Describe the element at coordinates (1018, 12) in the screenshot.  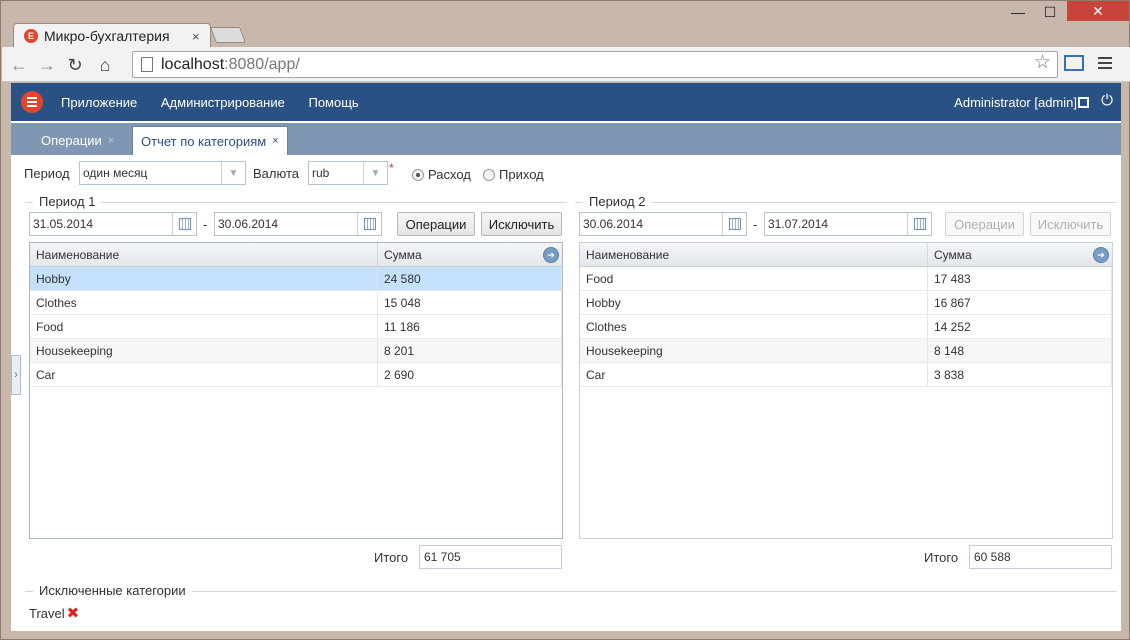
I see `window-minimize-button: —` at that location.